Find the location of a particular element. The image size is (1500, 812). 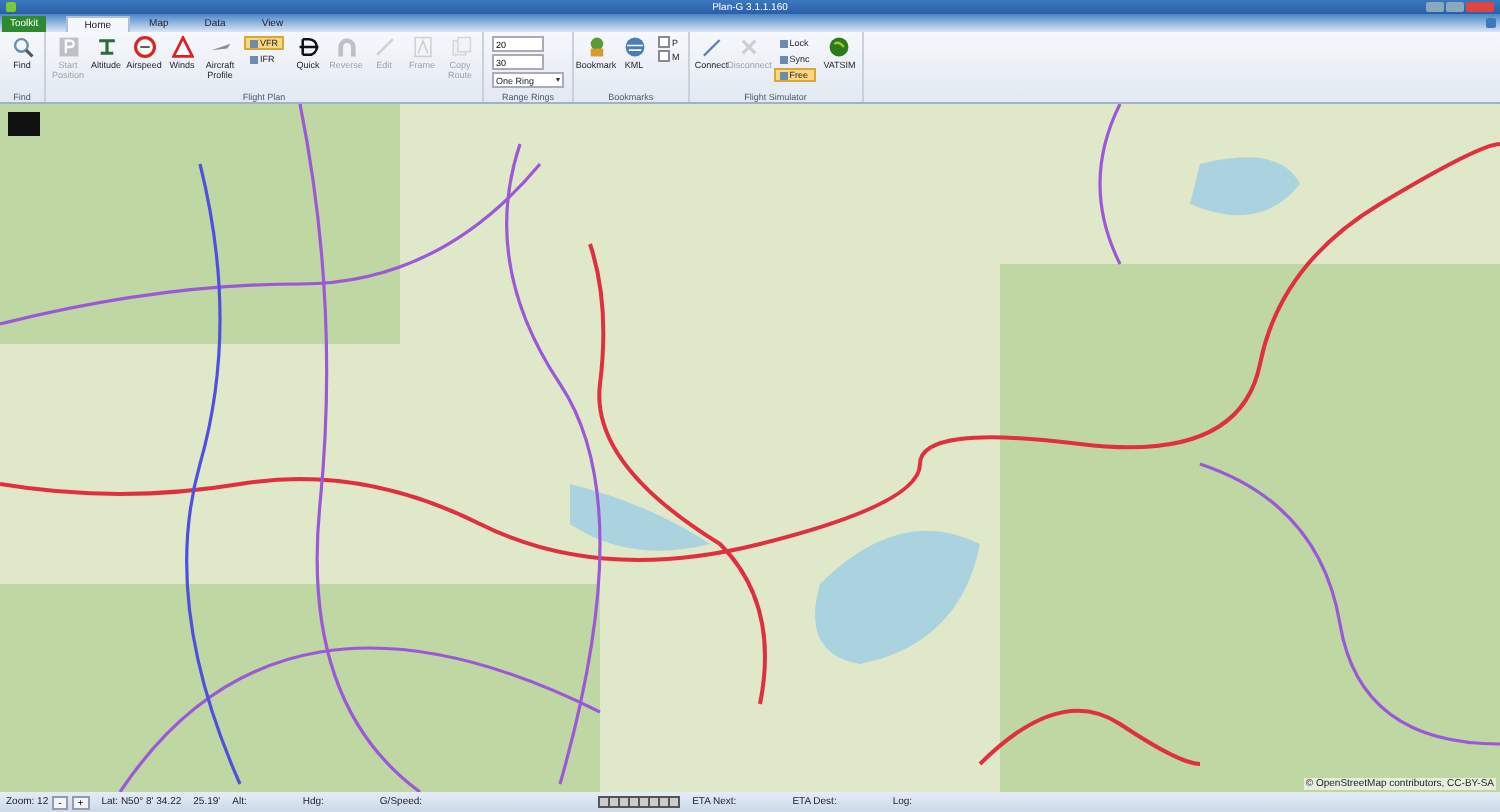

minimize-button is located at coordinates (1435, 7).